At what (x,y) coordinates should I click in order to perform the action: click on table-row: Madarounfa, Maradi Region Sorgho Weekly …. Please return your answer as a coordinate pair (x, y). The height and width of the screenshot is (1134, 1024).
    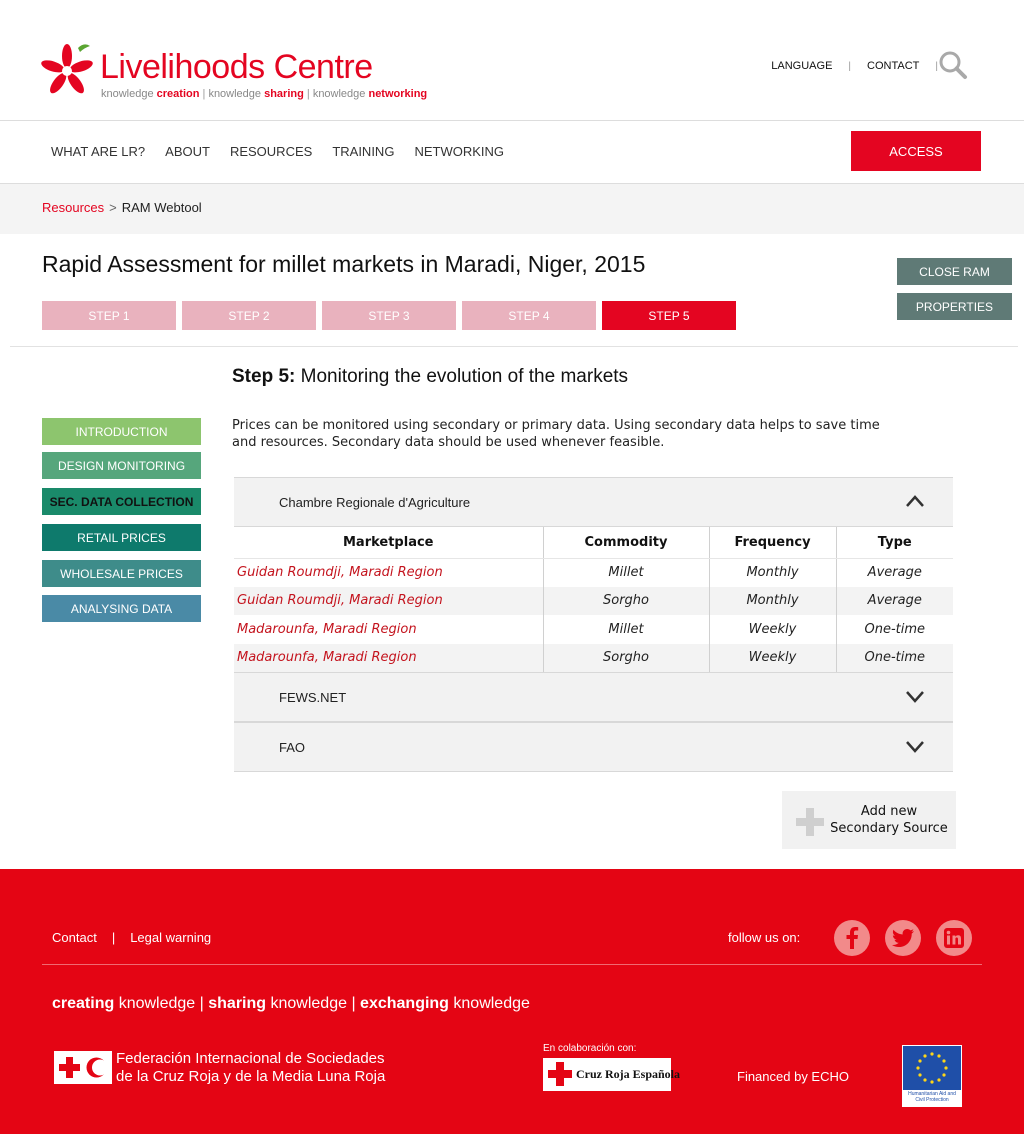
    Looking at the image, I should click on (593, 657).